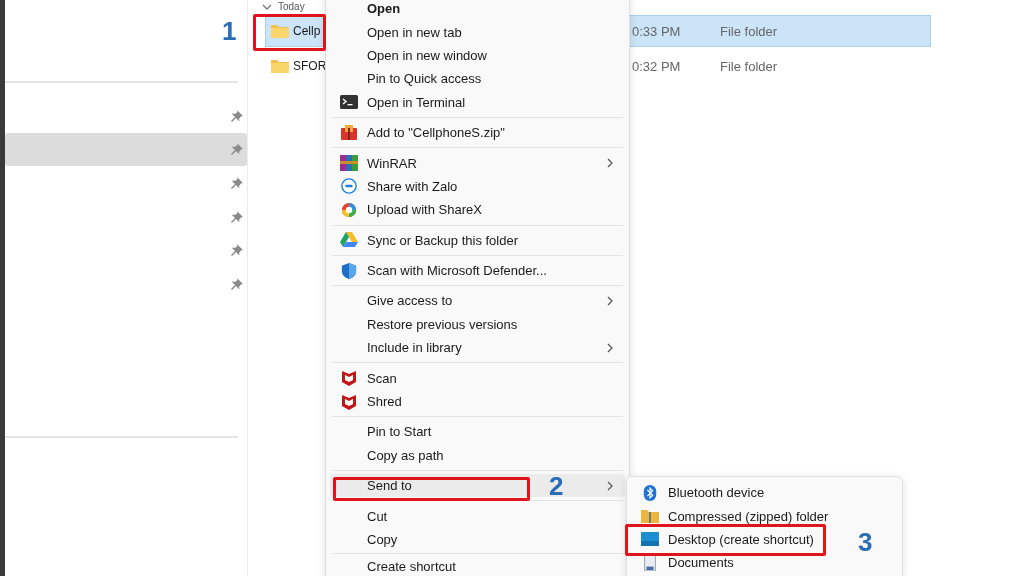  I want to click on group-heading: Today, so click(291, 6).